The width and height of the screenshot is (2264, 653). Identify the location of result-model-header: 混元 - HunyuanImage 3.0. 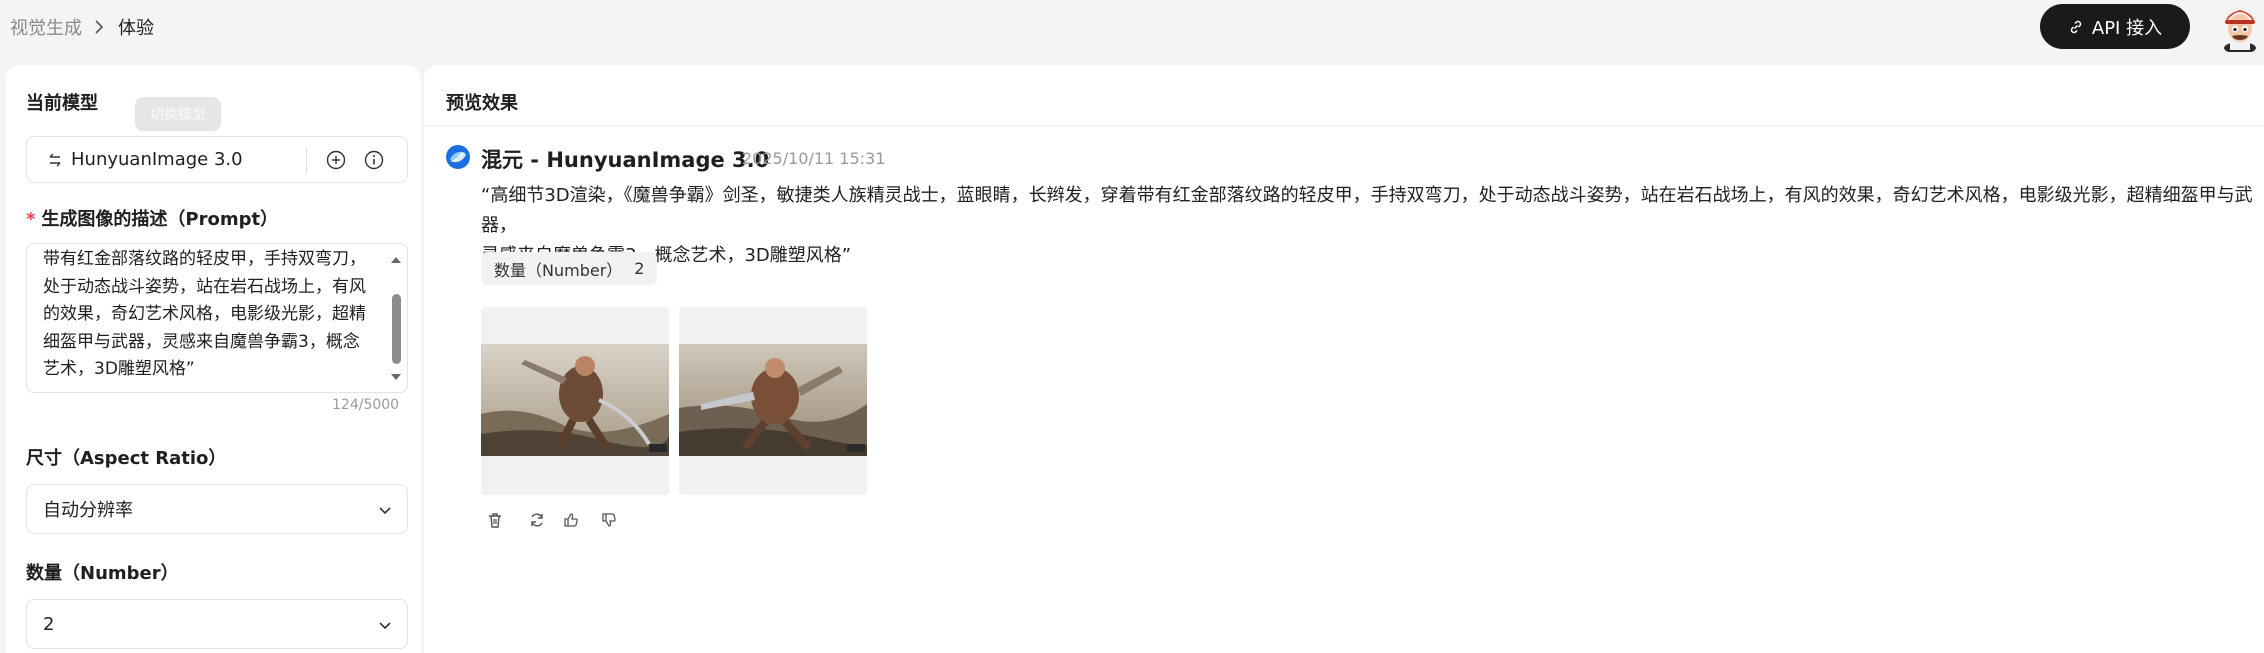
(625, 160).